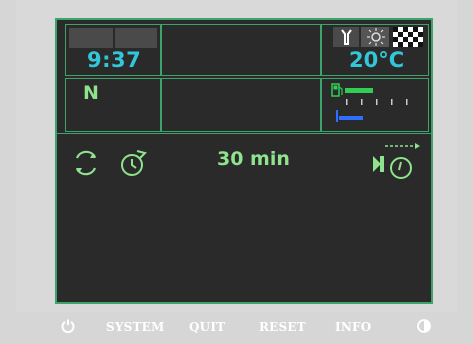  I want to click on quit-button: QUIT, so click(207, 327).